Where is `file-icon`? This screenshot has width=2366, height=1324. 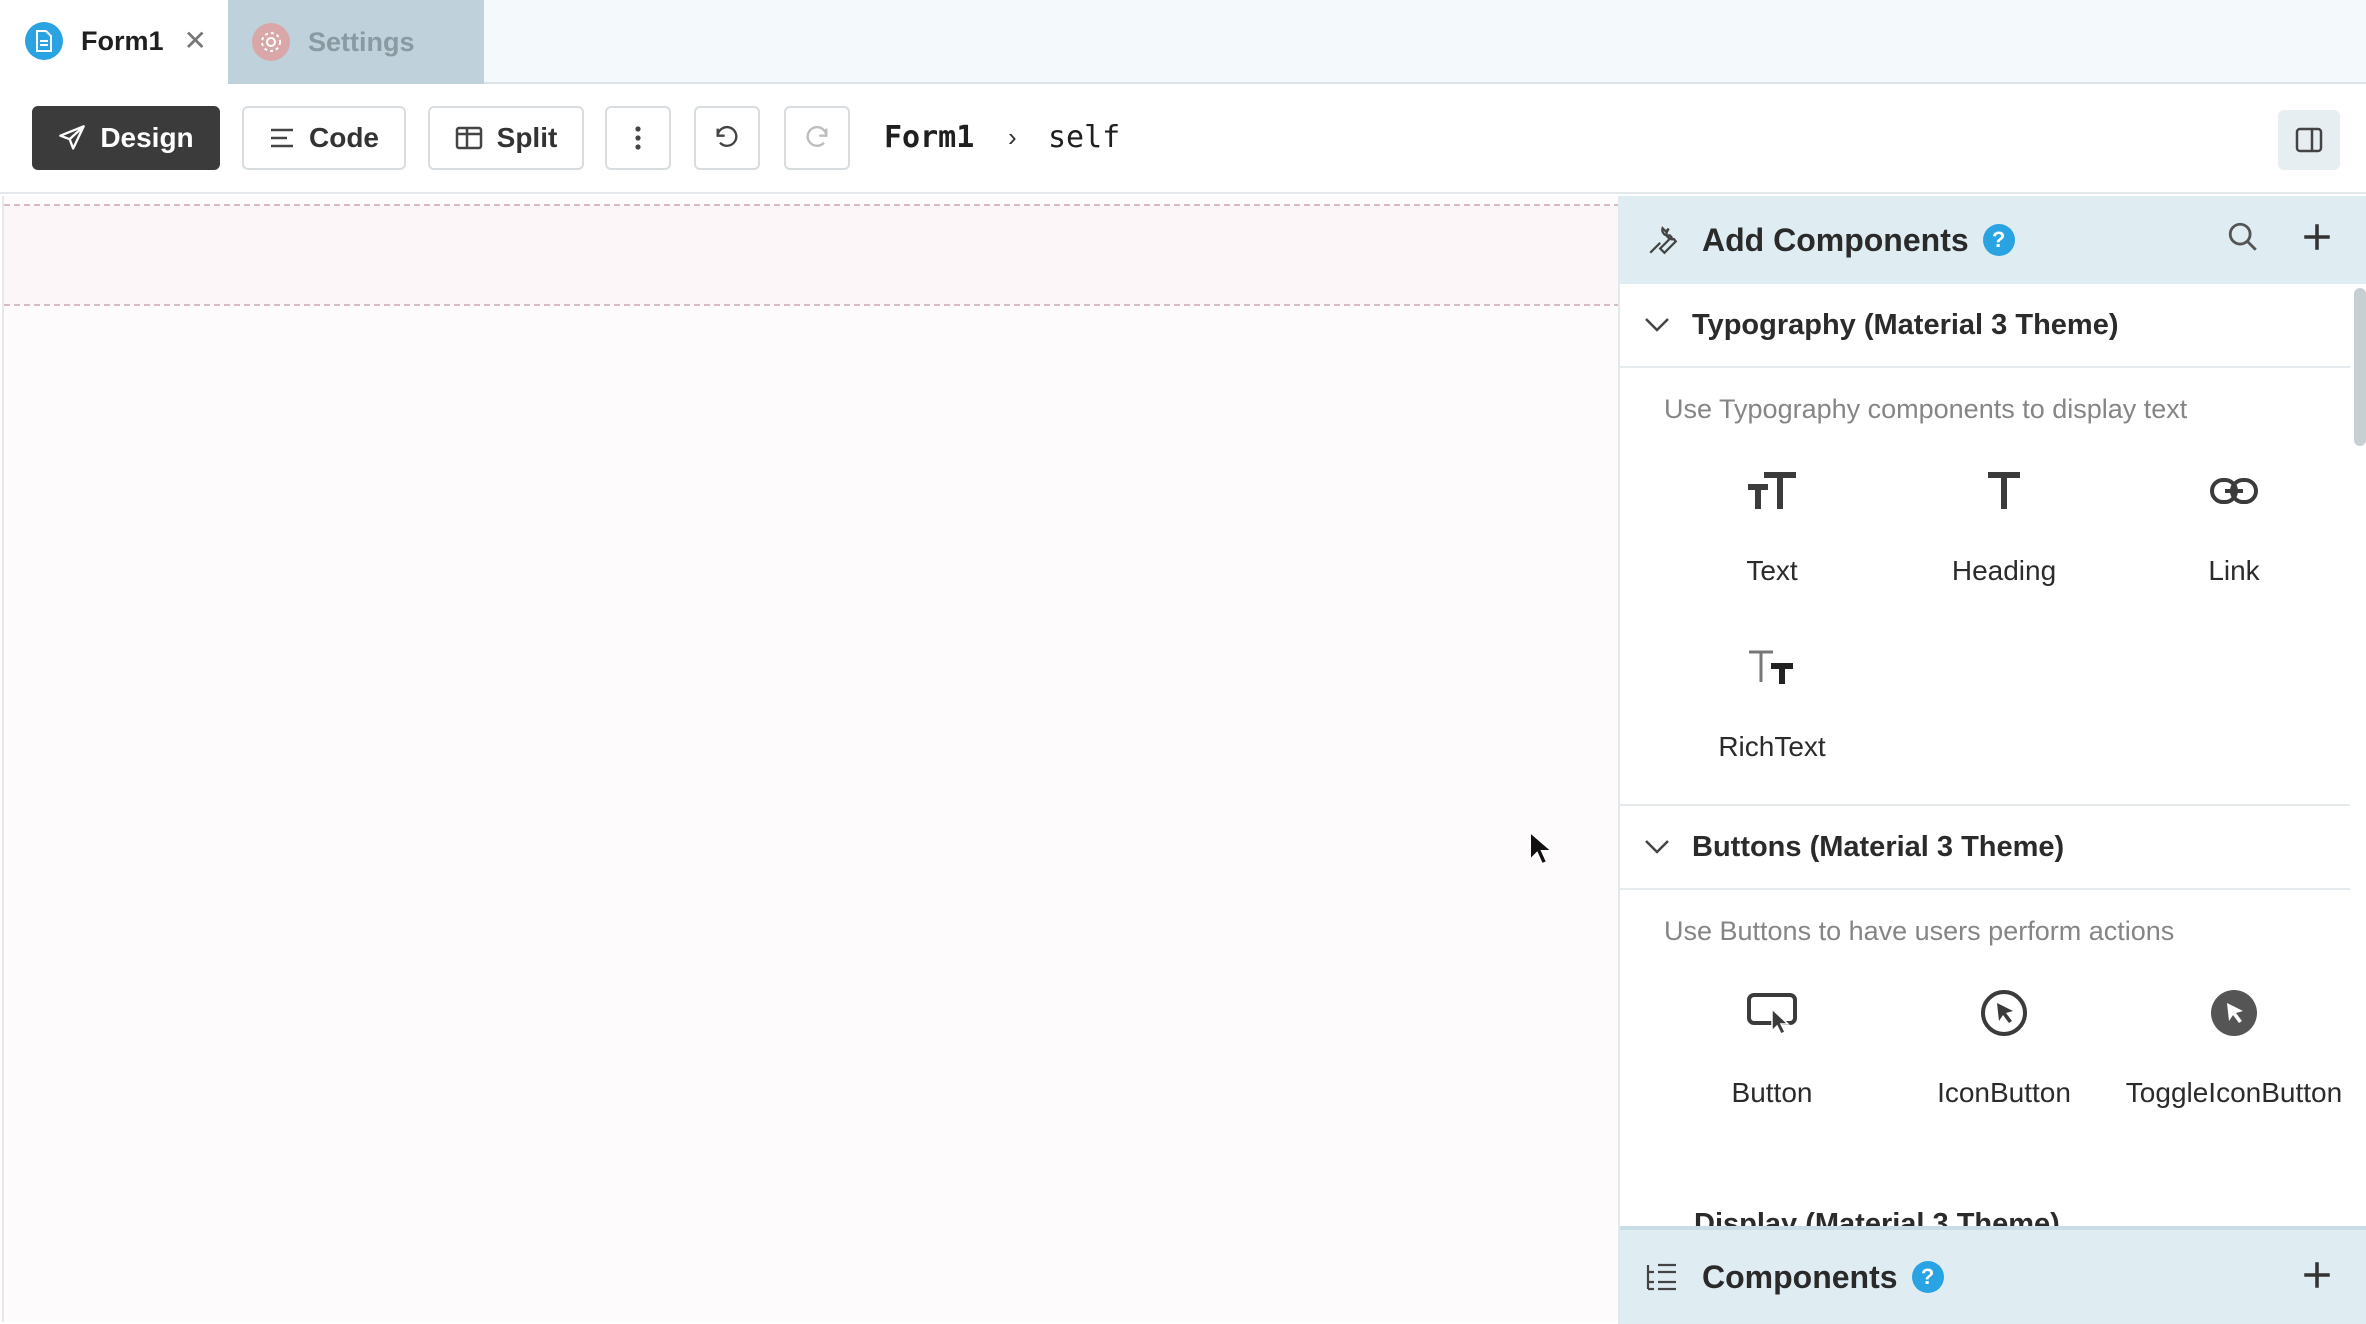 file-icon is located at coordinates (44, 41).